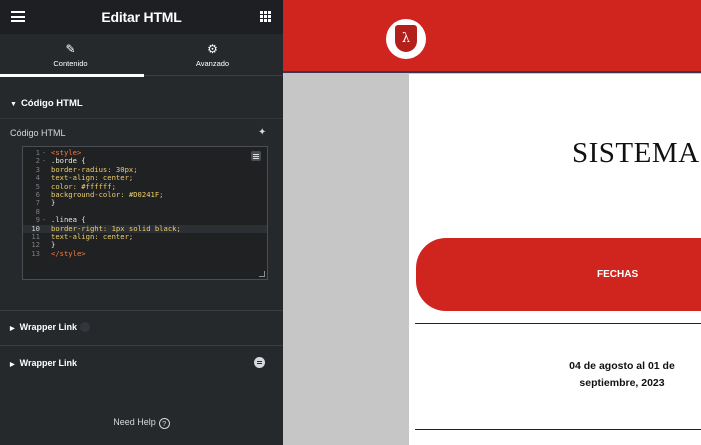 The image size is (701, 445). I want to click on fechas-label: FECHAS, so click(618, 274).